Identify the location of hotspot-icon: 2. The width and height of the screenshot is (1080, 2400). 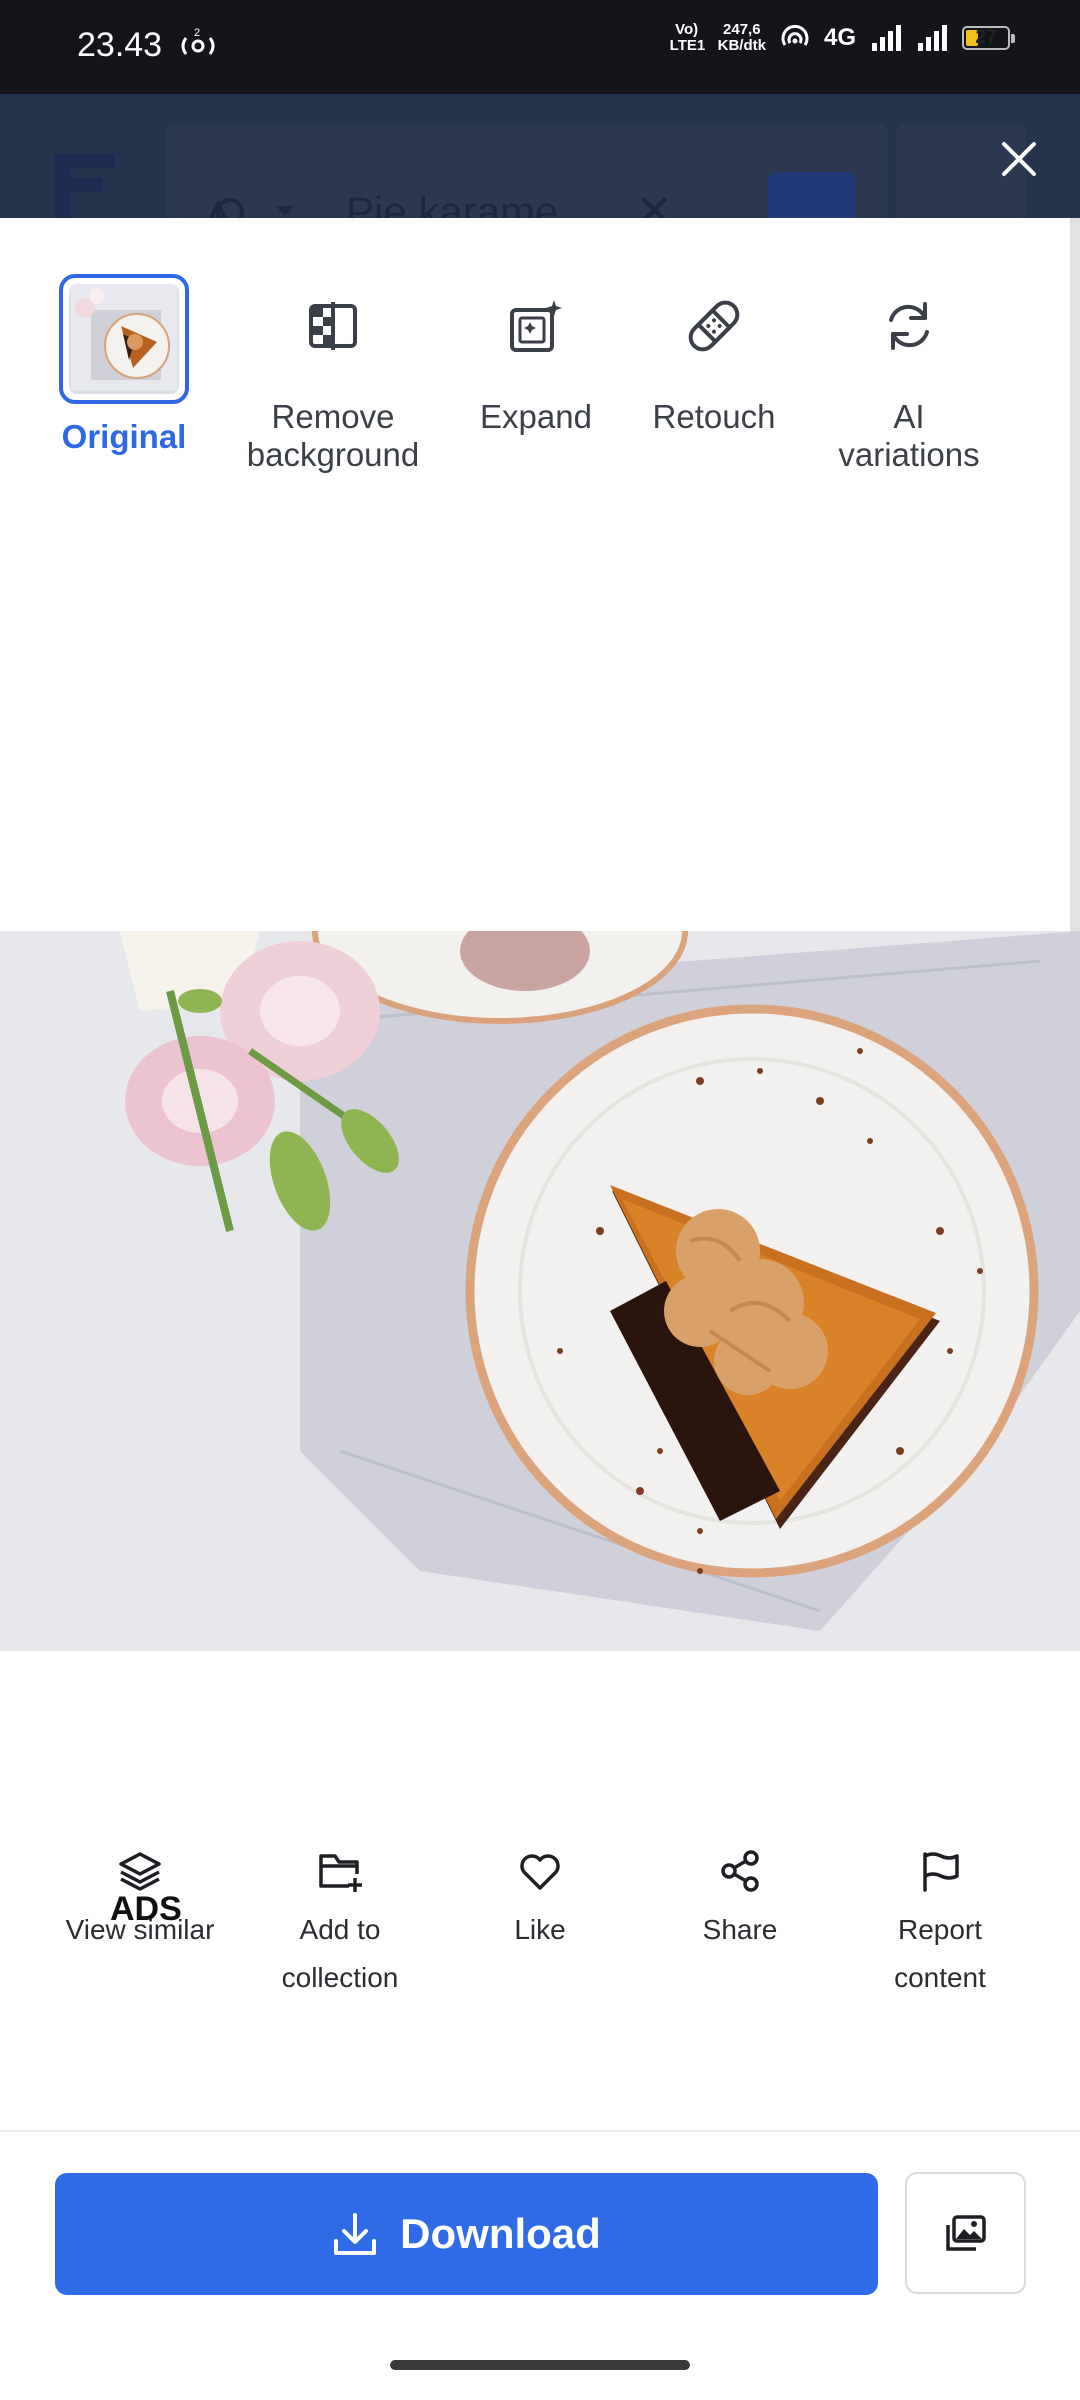
(198, 48).